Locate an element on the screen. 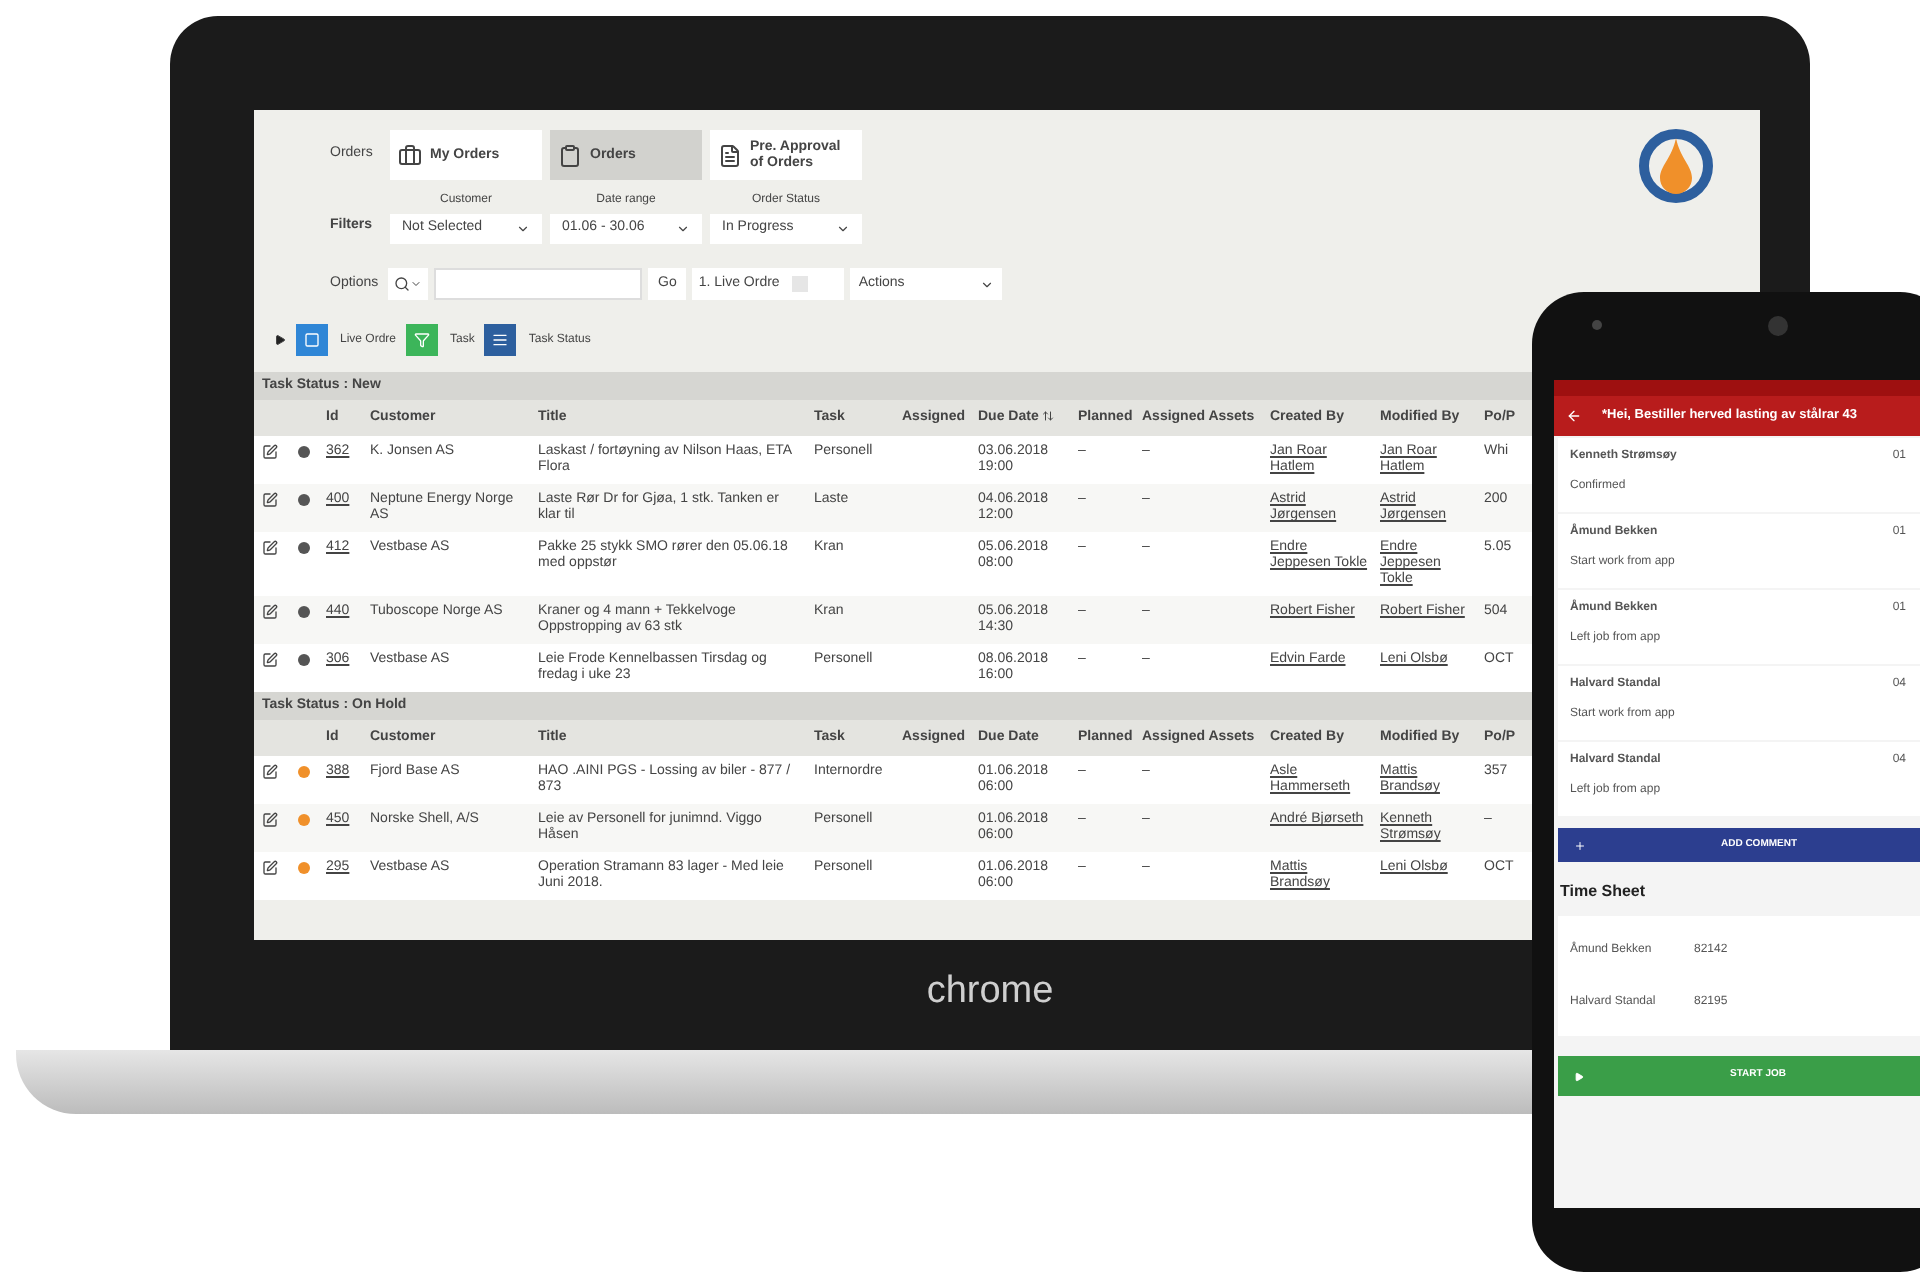 Image resolution: width=1920 pixels, height=1278 pixels. laptop-brand: chrome is located at coordinates (990, 992).